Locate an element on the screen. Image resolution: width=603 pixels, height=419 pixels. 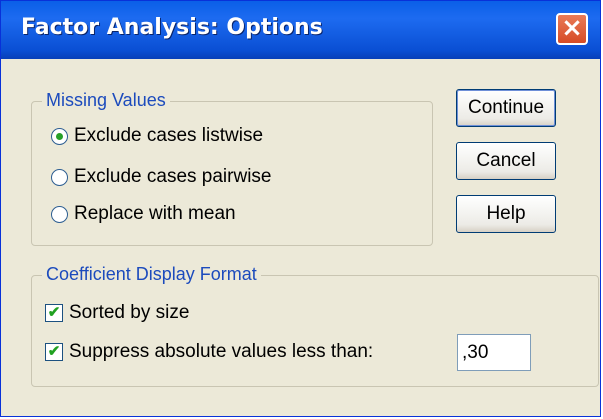
radio-replace-mean: Replace with mean is located at coordinates (143, 214).